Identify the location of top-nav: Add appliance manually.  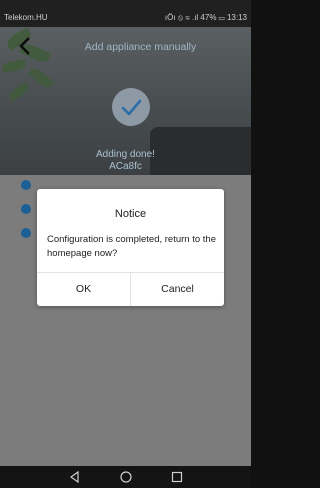
(125, 47).